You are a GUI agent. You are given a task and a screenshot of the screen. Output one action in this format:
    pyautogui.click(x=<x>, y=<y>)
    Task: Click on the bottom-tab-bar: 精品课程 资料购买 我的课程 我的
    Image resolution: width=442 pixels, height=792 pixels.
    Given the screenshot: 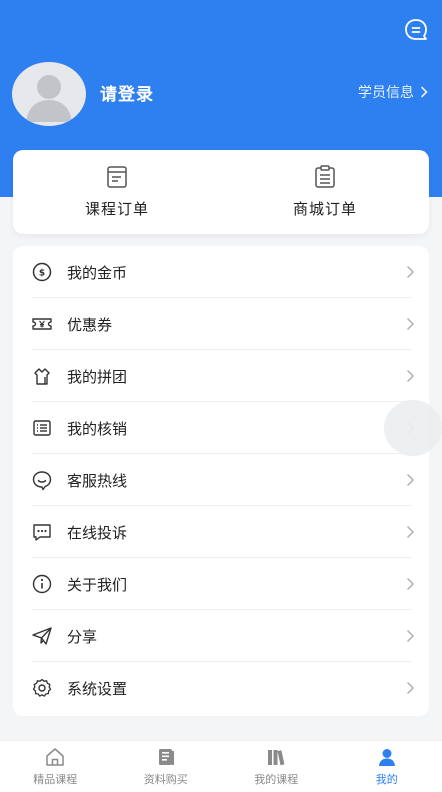 What is the action you would take?
    pyautogui.click(x=221, y=766)
    